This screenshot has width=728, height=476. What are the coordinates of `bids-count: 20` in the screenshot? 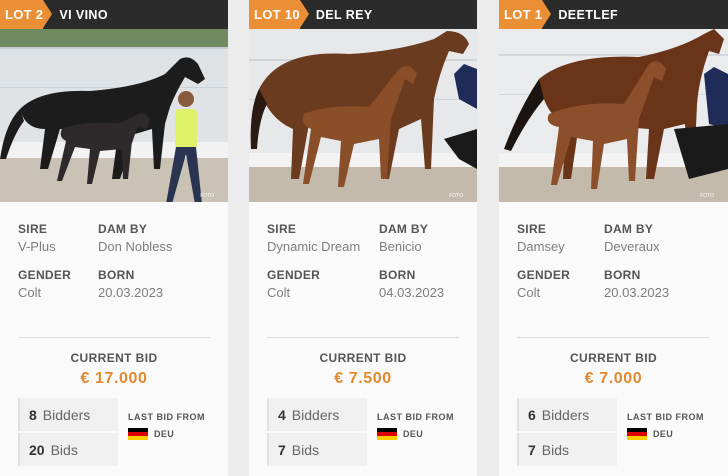 It's located at (37, 449).